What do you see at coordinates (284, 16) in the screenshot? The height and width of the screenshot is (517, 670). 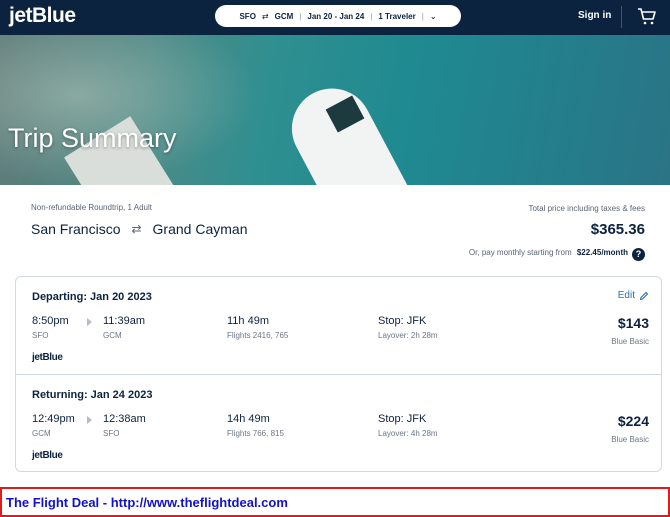 I see `destination-code: GCM` at bounding box center [284, 16].